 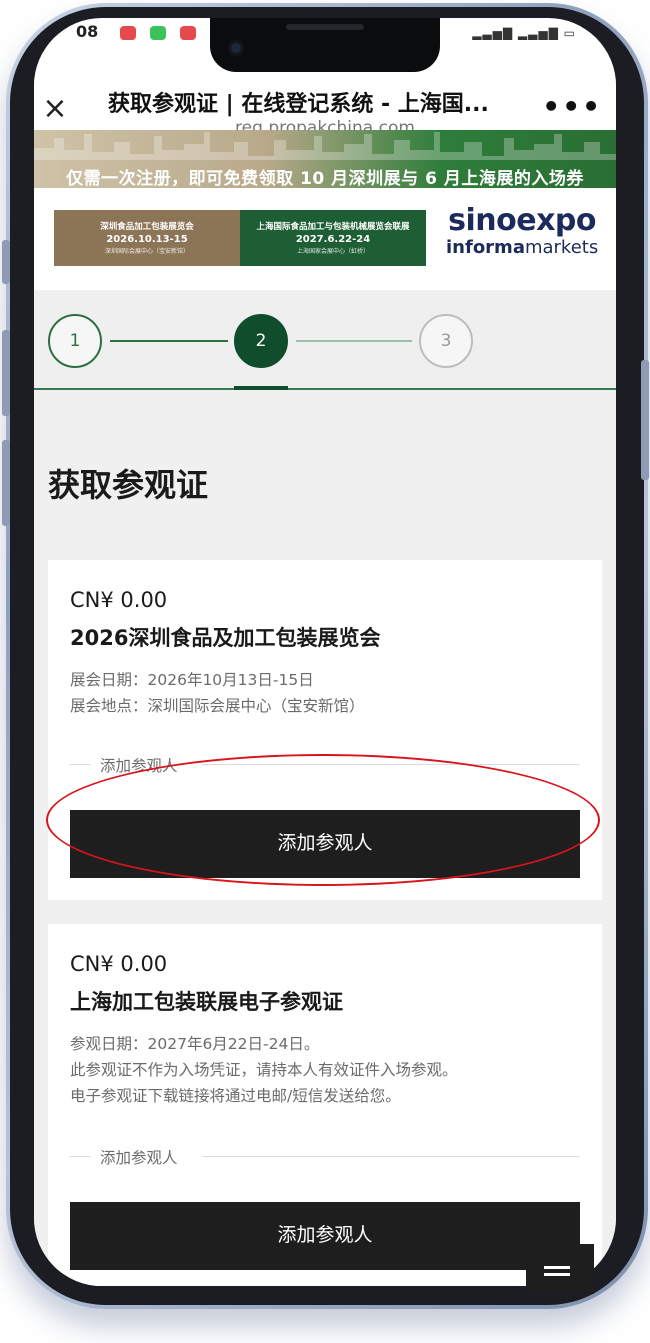 What do you see at coordinates (6, 373) in the screenshot?
I see `volume-up-button` at bounding box center [6, 373].